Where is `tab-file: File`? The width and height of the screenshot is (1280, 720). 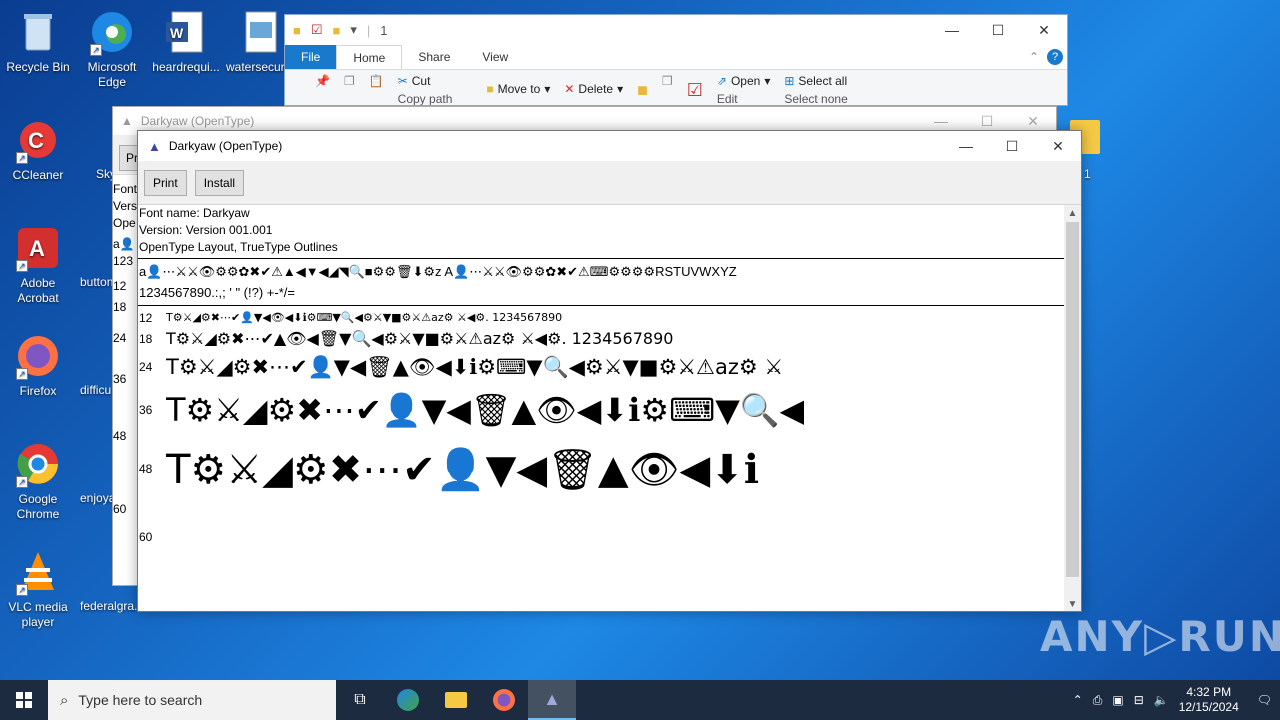 tab-file: File is located at coordinates (311, 57).